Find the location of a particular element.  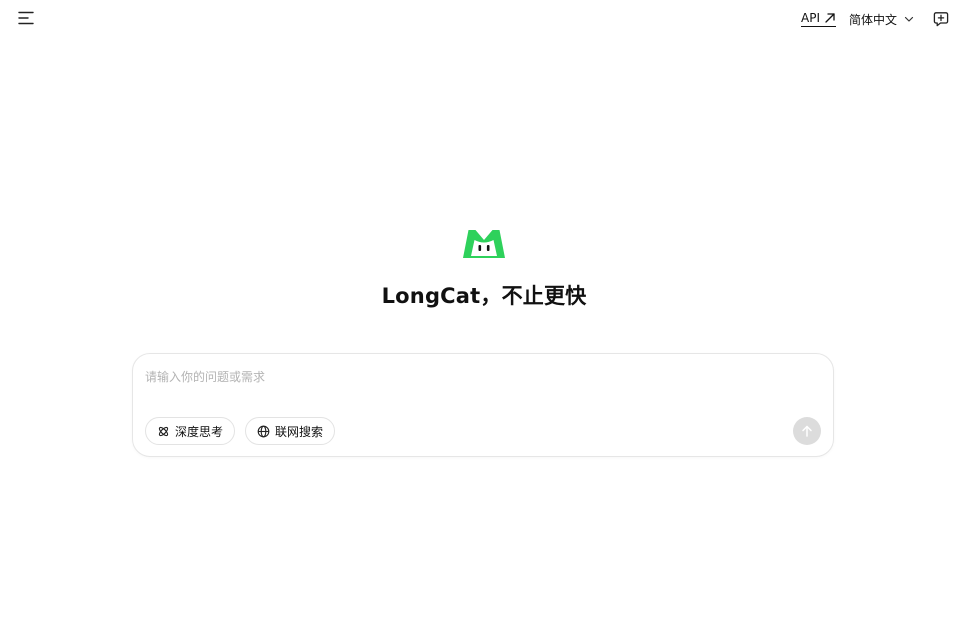

web-search-button: 联网搜索 is located at coordinates (290, 431).